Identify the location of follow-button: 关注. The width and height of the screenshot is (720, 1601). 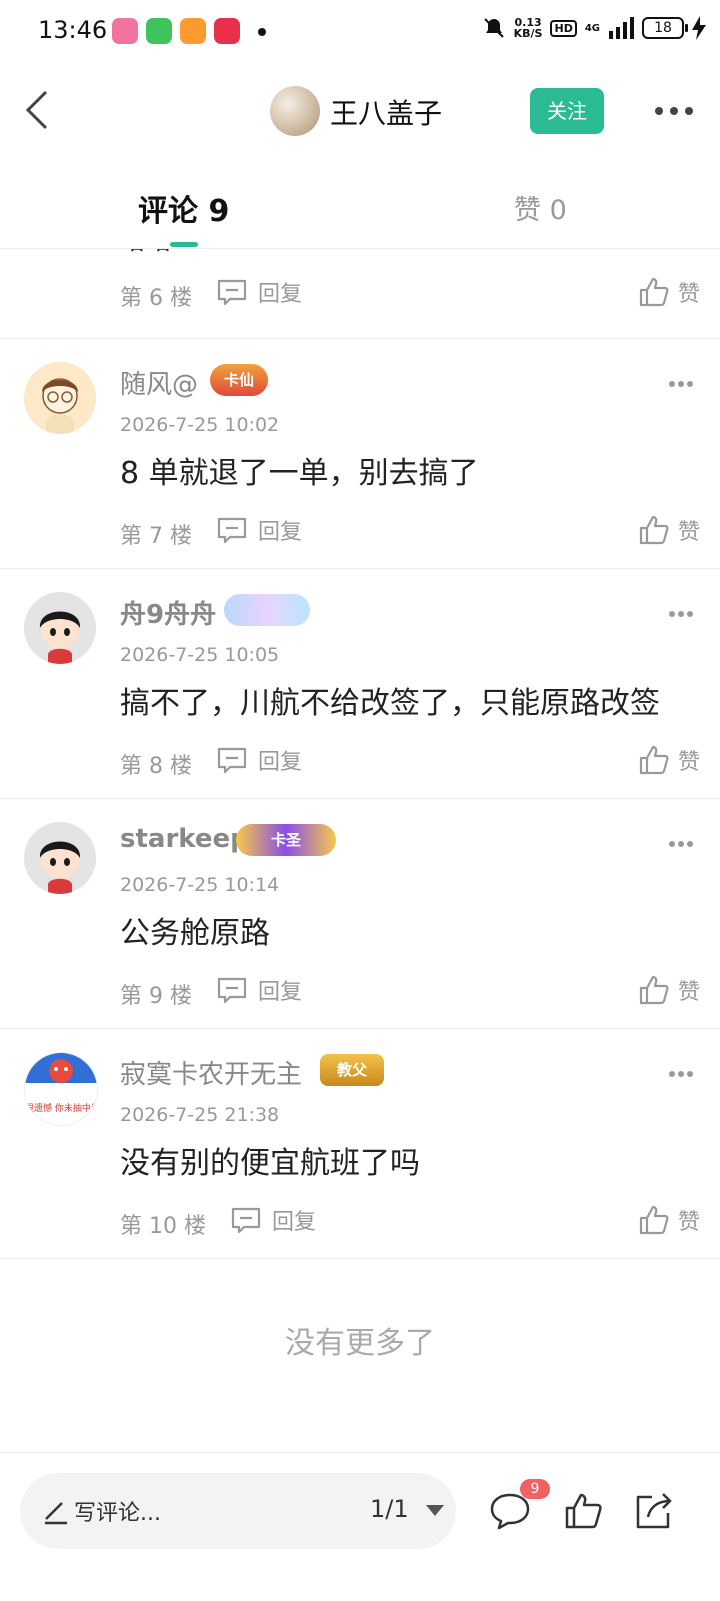
(567, 111).